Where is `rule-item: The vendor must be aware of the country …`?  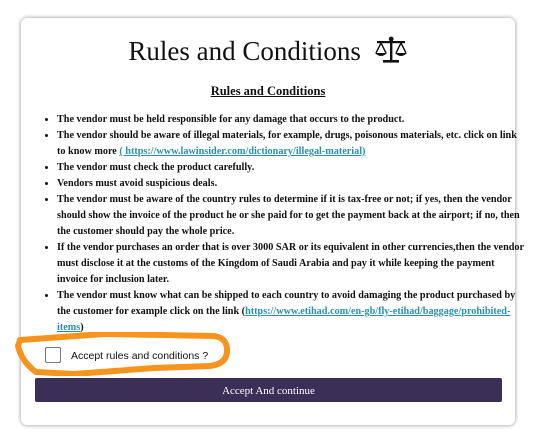 rule-item: The vendor must be aware of the country … is located at coordinates (292, 216).